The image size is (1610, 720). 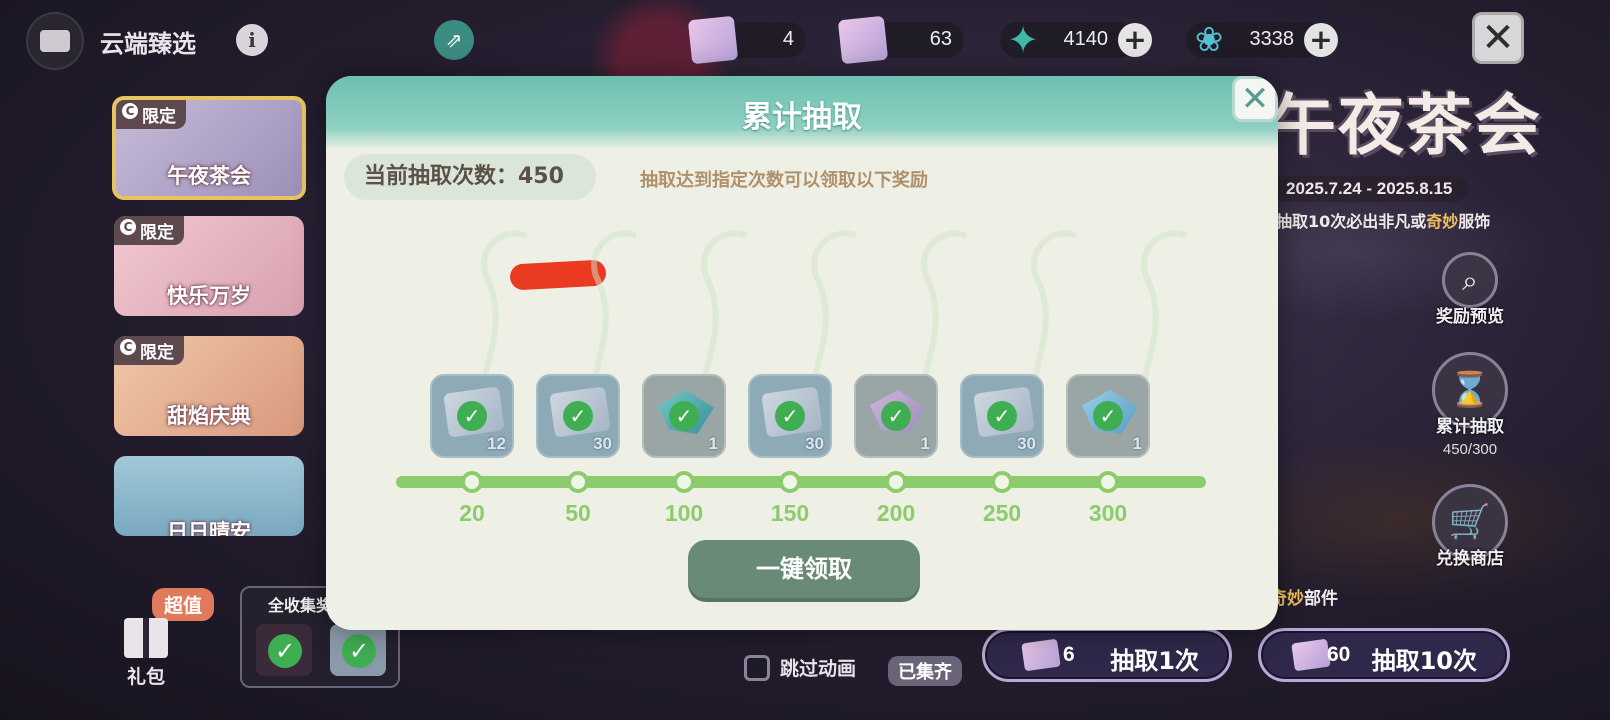 I want to click on gift-pack-button: 礼包, so click(x=146, y=653).